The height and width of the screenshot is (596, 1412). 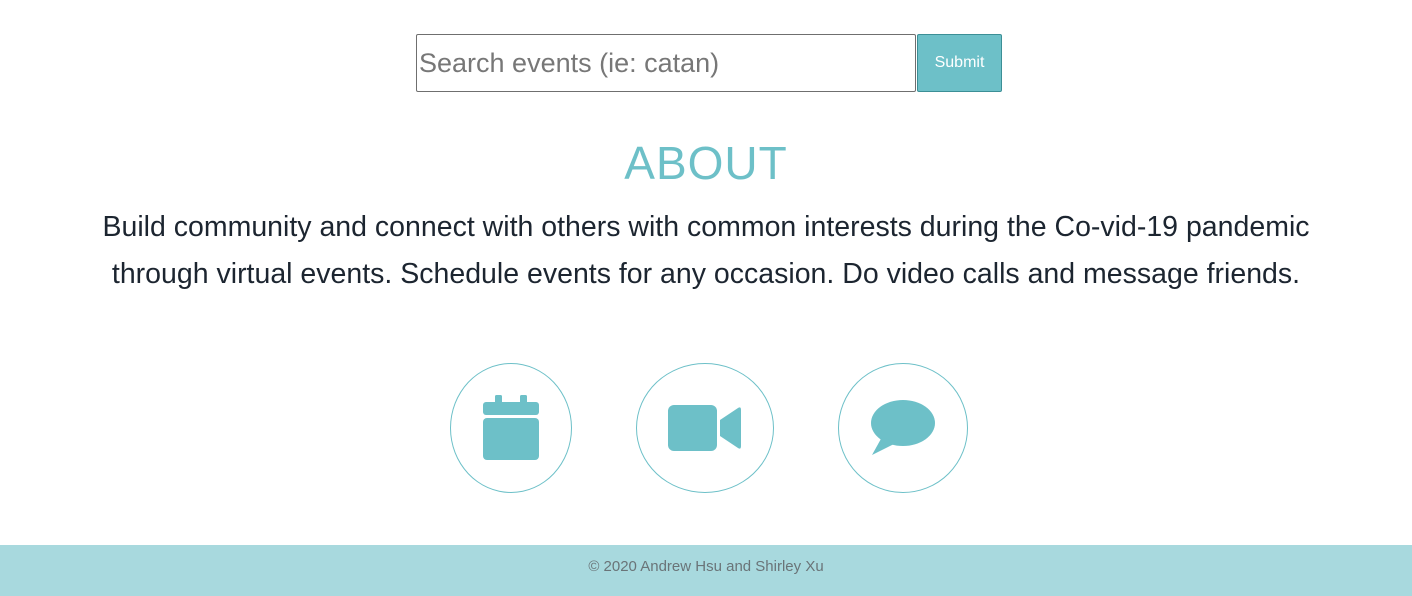 I want to click on search-form: Submit, so click(x=709, y=63).